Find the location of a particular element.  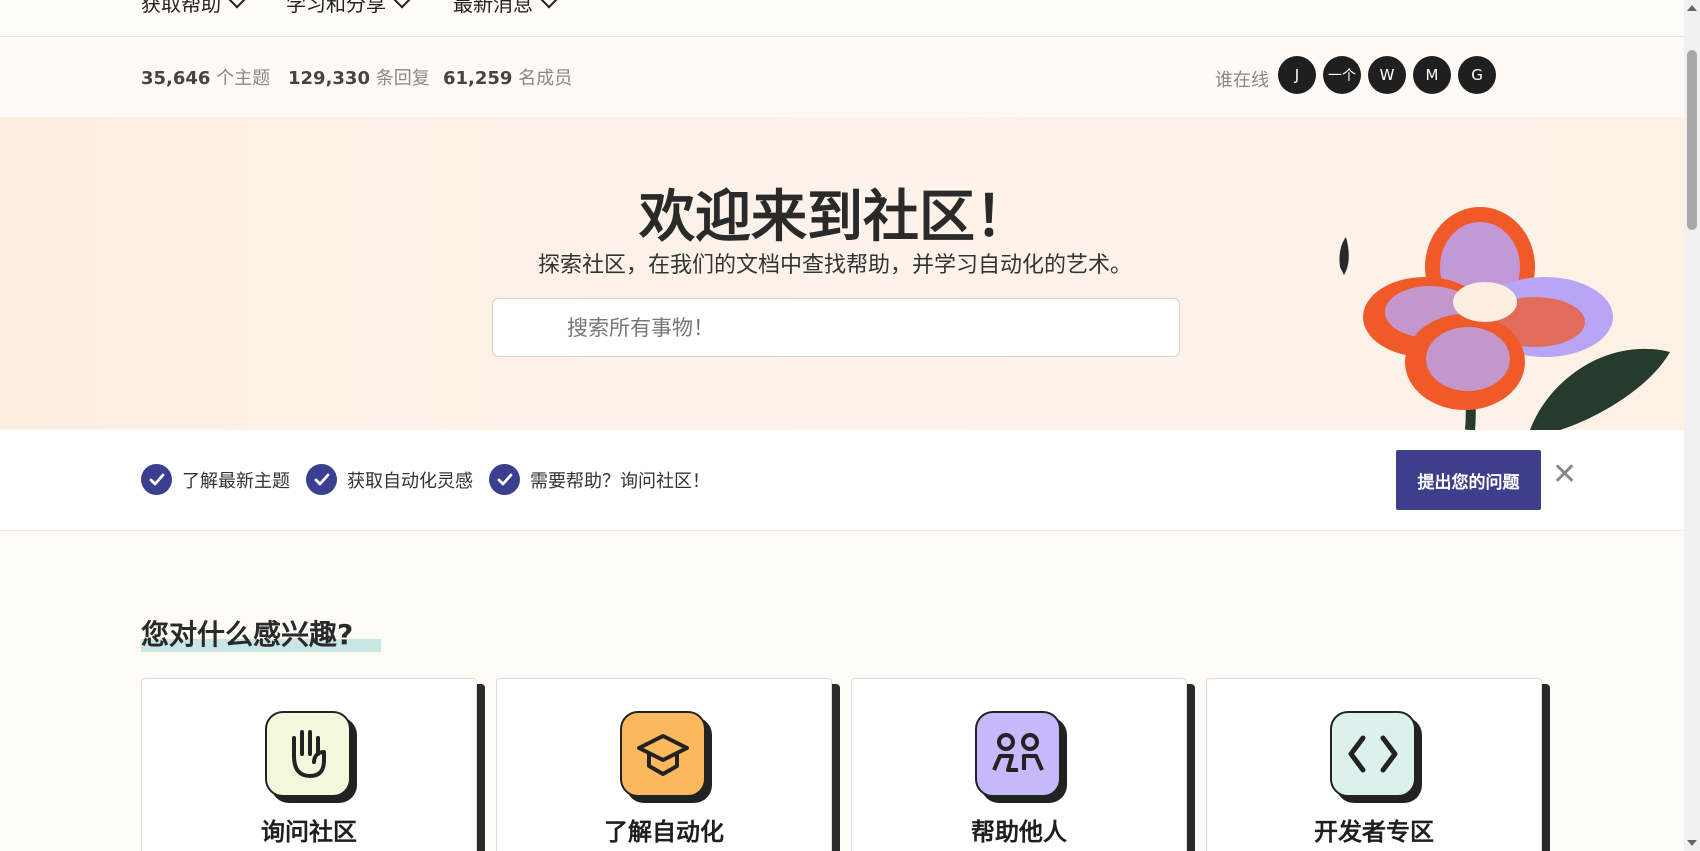

interest-card-learn-automation: 了解自动化 is located at coordinates (664, 764).